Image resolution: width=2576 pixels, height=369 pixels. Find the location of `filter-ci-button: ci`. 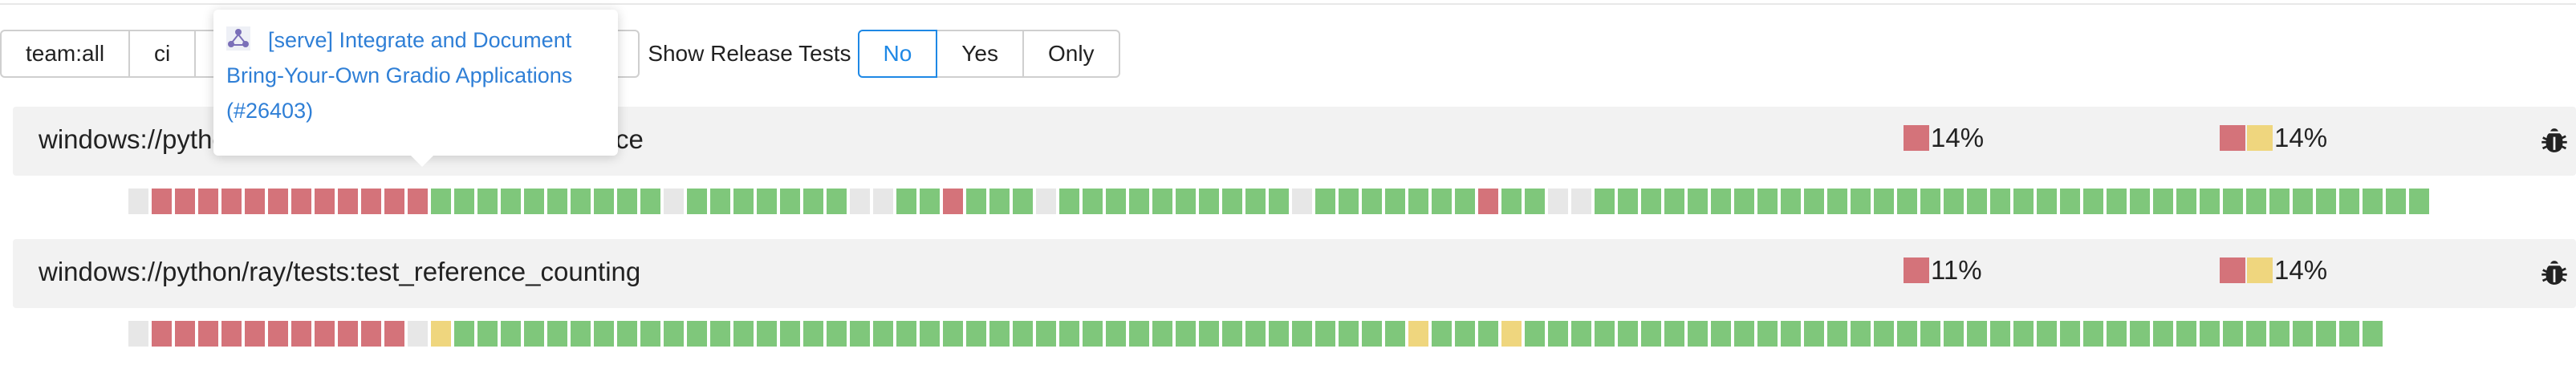

filter-ci-button: ci is located at coordinates (163, 54).